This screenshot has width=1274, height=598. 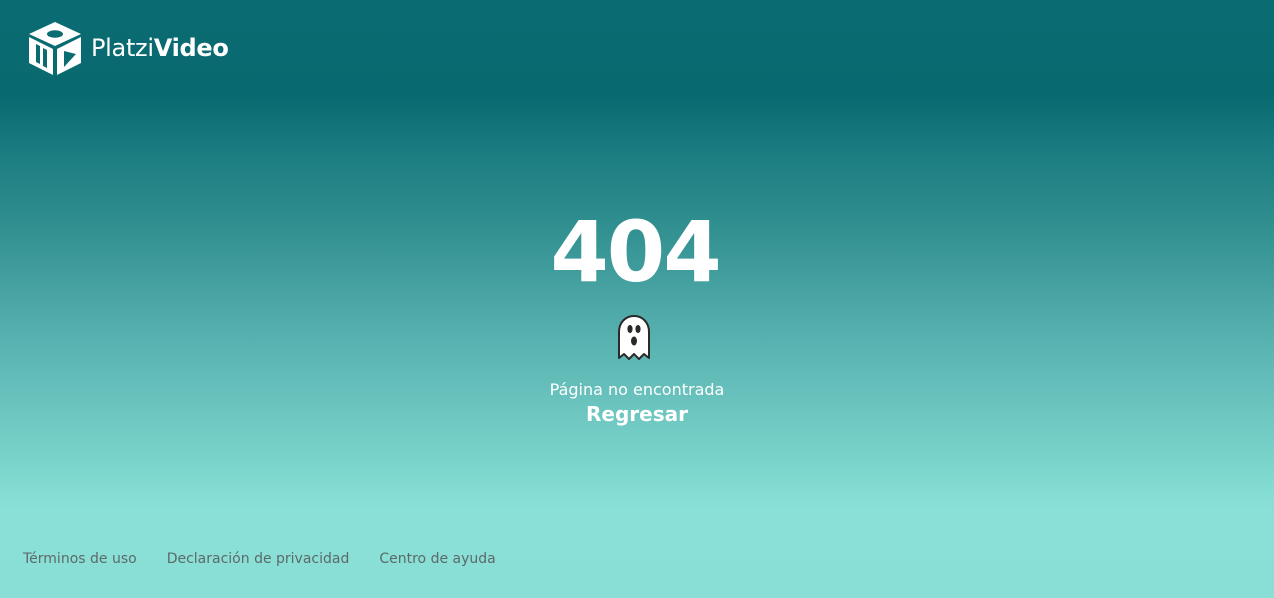 I want to click on back-link: Regresar, so click(x=637, y=414).